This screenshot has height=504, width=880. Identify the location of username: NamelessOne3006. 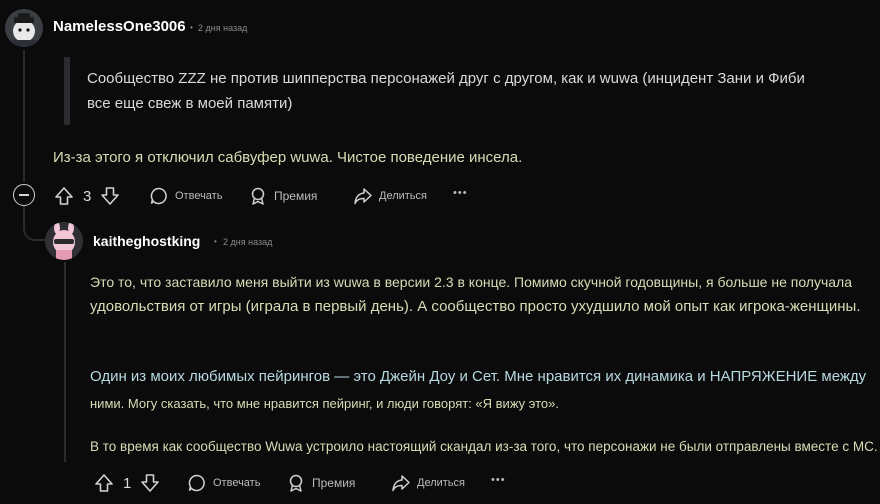
(119, 26).